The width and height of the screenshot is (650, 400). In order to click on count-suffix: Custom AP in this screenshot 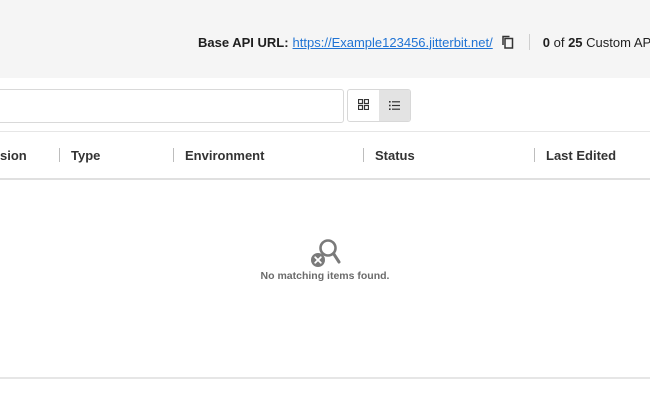, I will do `click(618, 42)`.